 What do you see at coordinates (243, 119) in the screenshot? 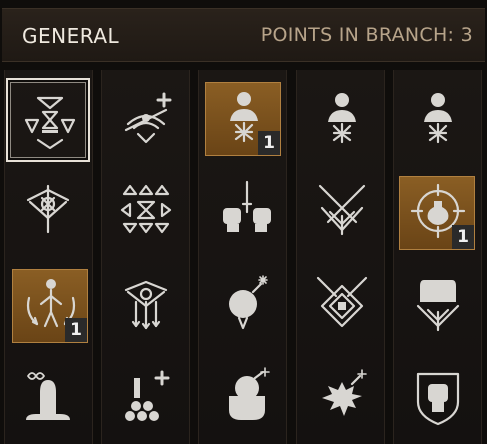
I see `skill-slot-r1c3: 1` at bounding box center [243, 119].